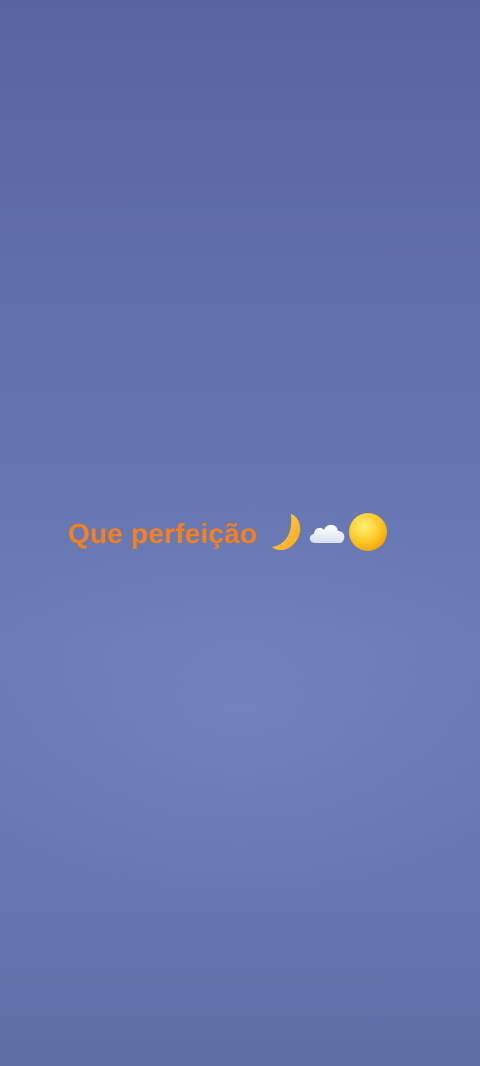 The height and width of the screenshot is (1066, 480). Describe the element at coordinates (327, 534) in the screenshot. I see `cloud-icon` at that location.